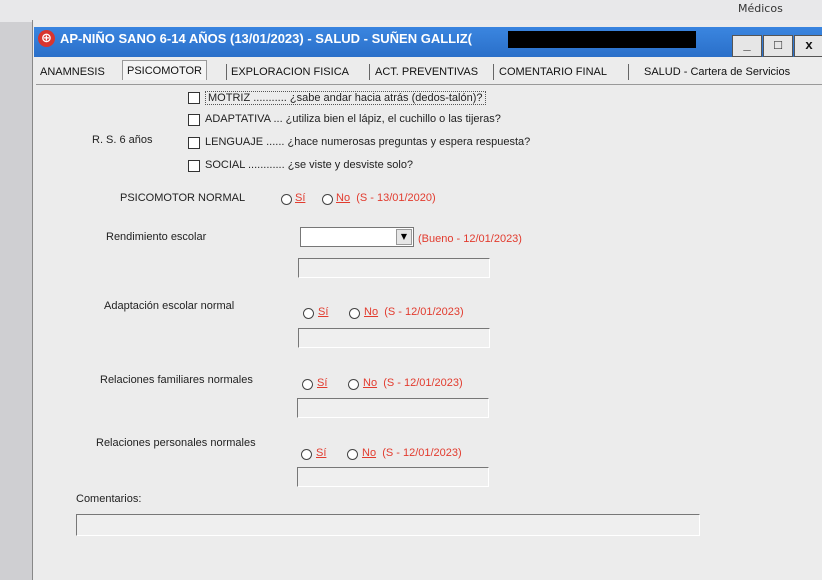 This screenshot has height=580, width=822. What do you see at coordinates (323, 312) in the screenshot?
I see `adaptacion-si-label: Sí` at bounding box center [323, 312].